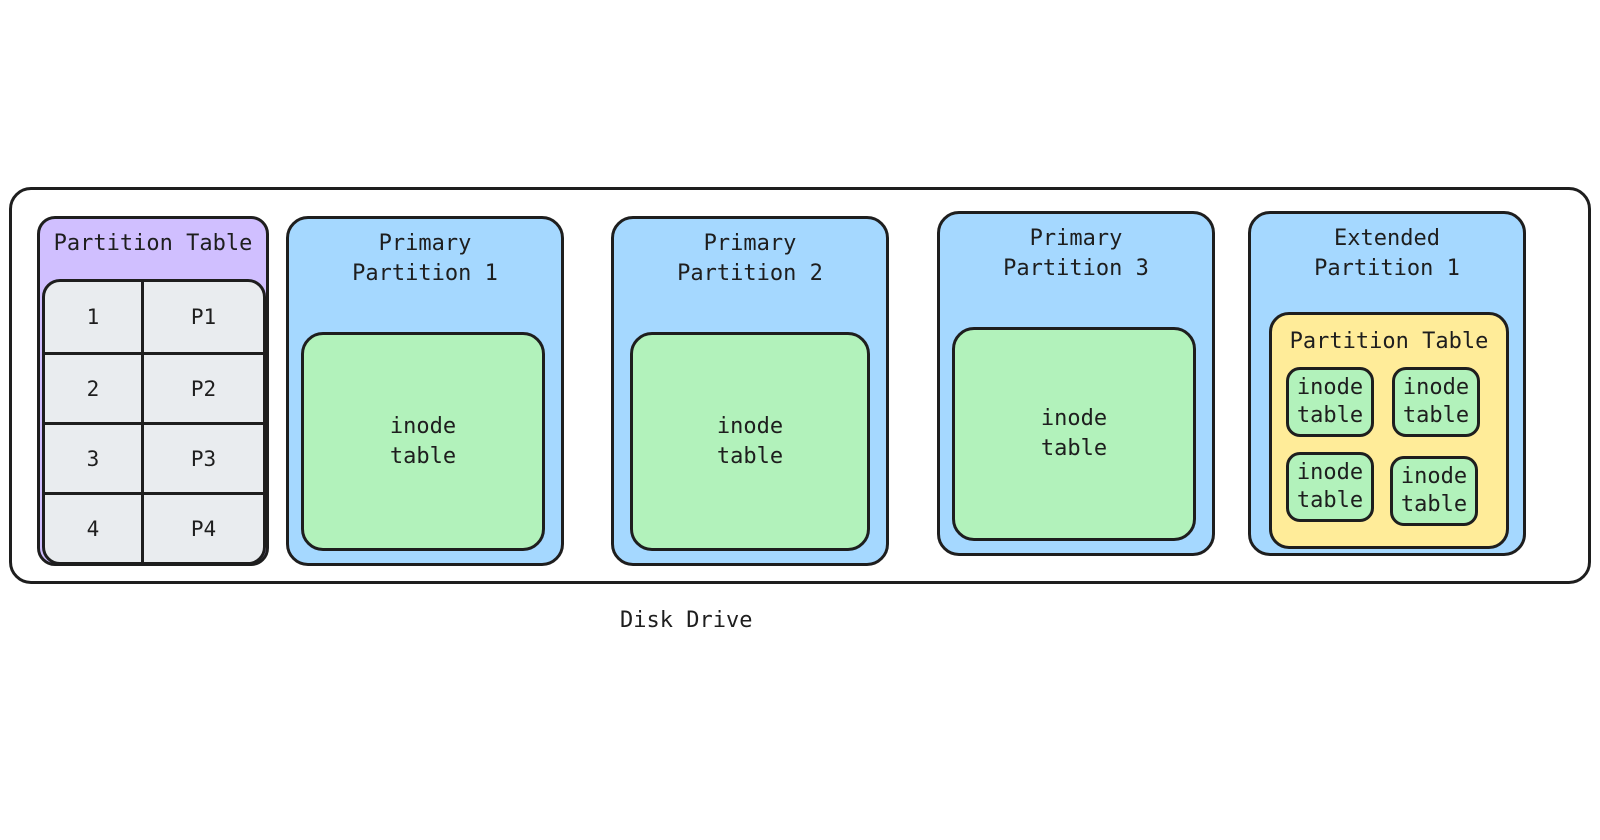  What do you see at coordinates (94, 388) in the screenshot?
I see `partition-index: 2` at bounding box center [94, 388].